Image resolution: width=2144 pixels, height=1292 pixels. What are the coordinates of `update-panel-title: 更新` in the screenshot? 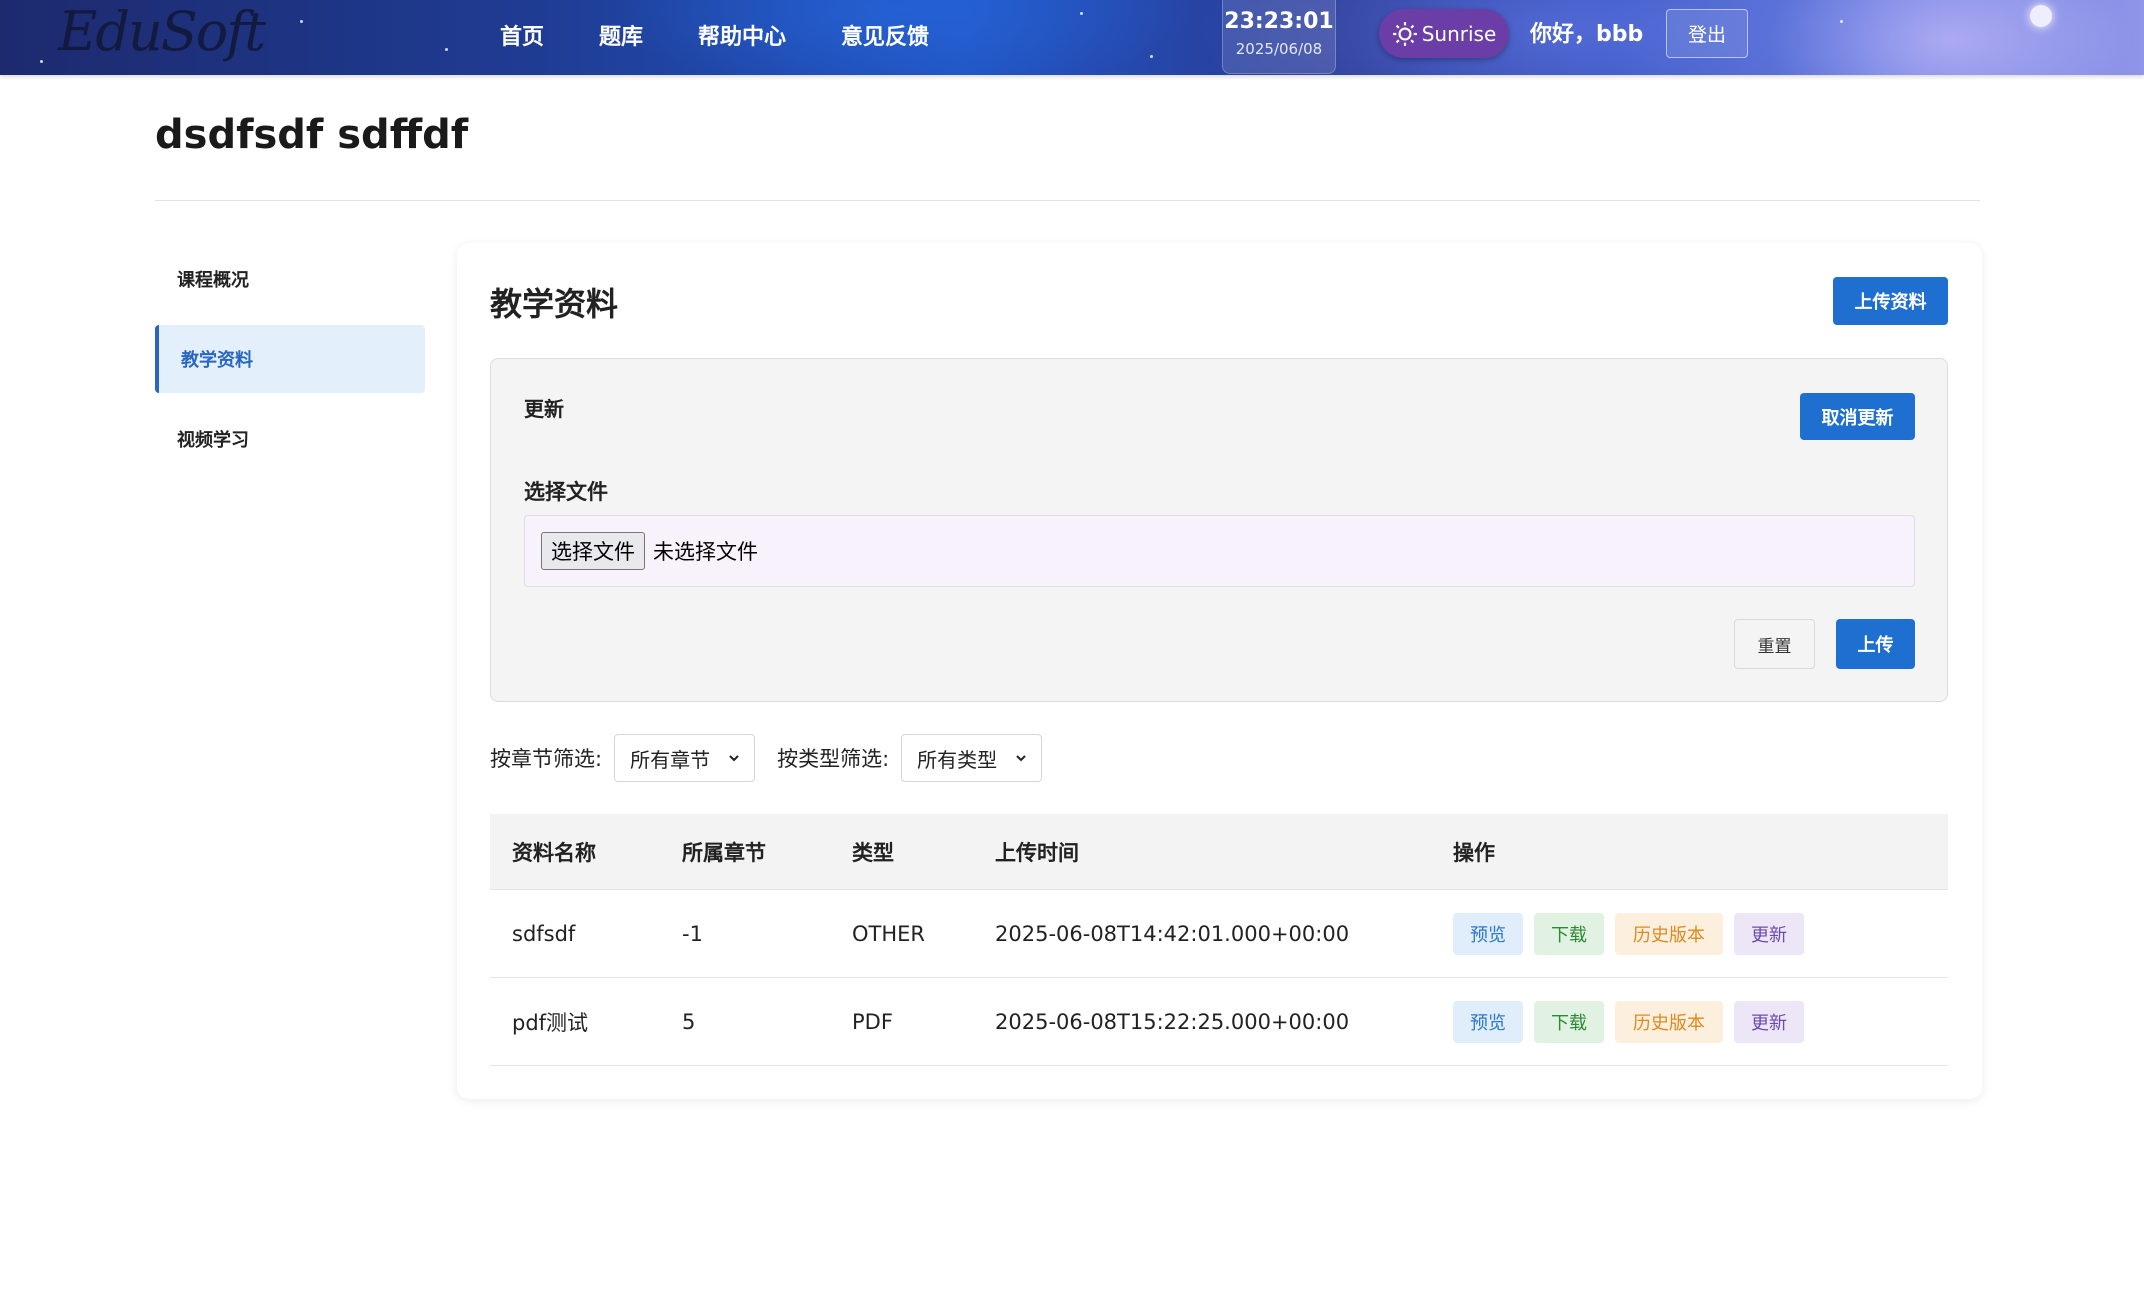 It's located at (544, 409).